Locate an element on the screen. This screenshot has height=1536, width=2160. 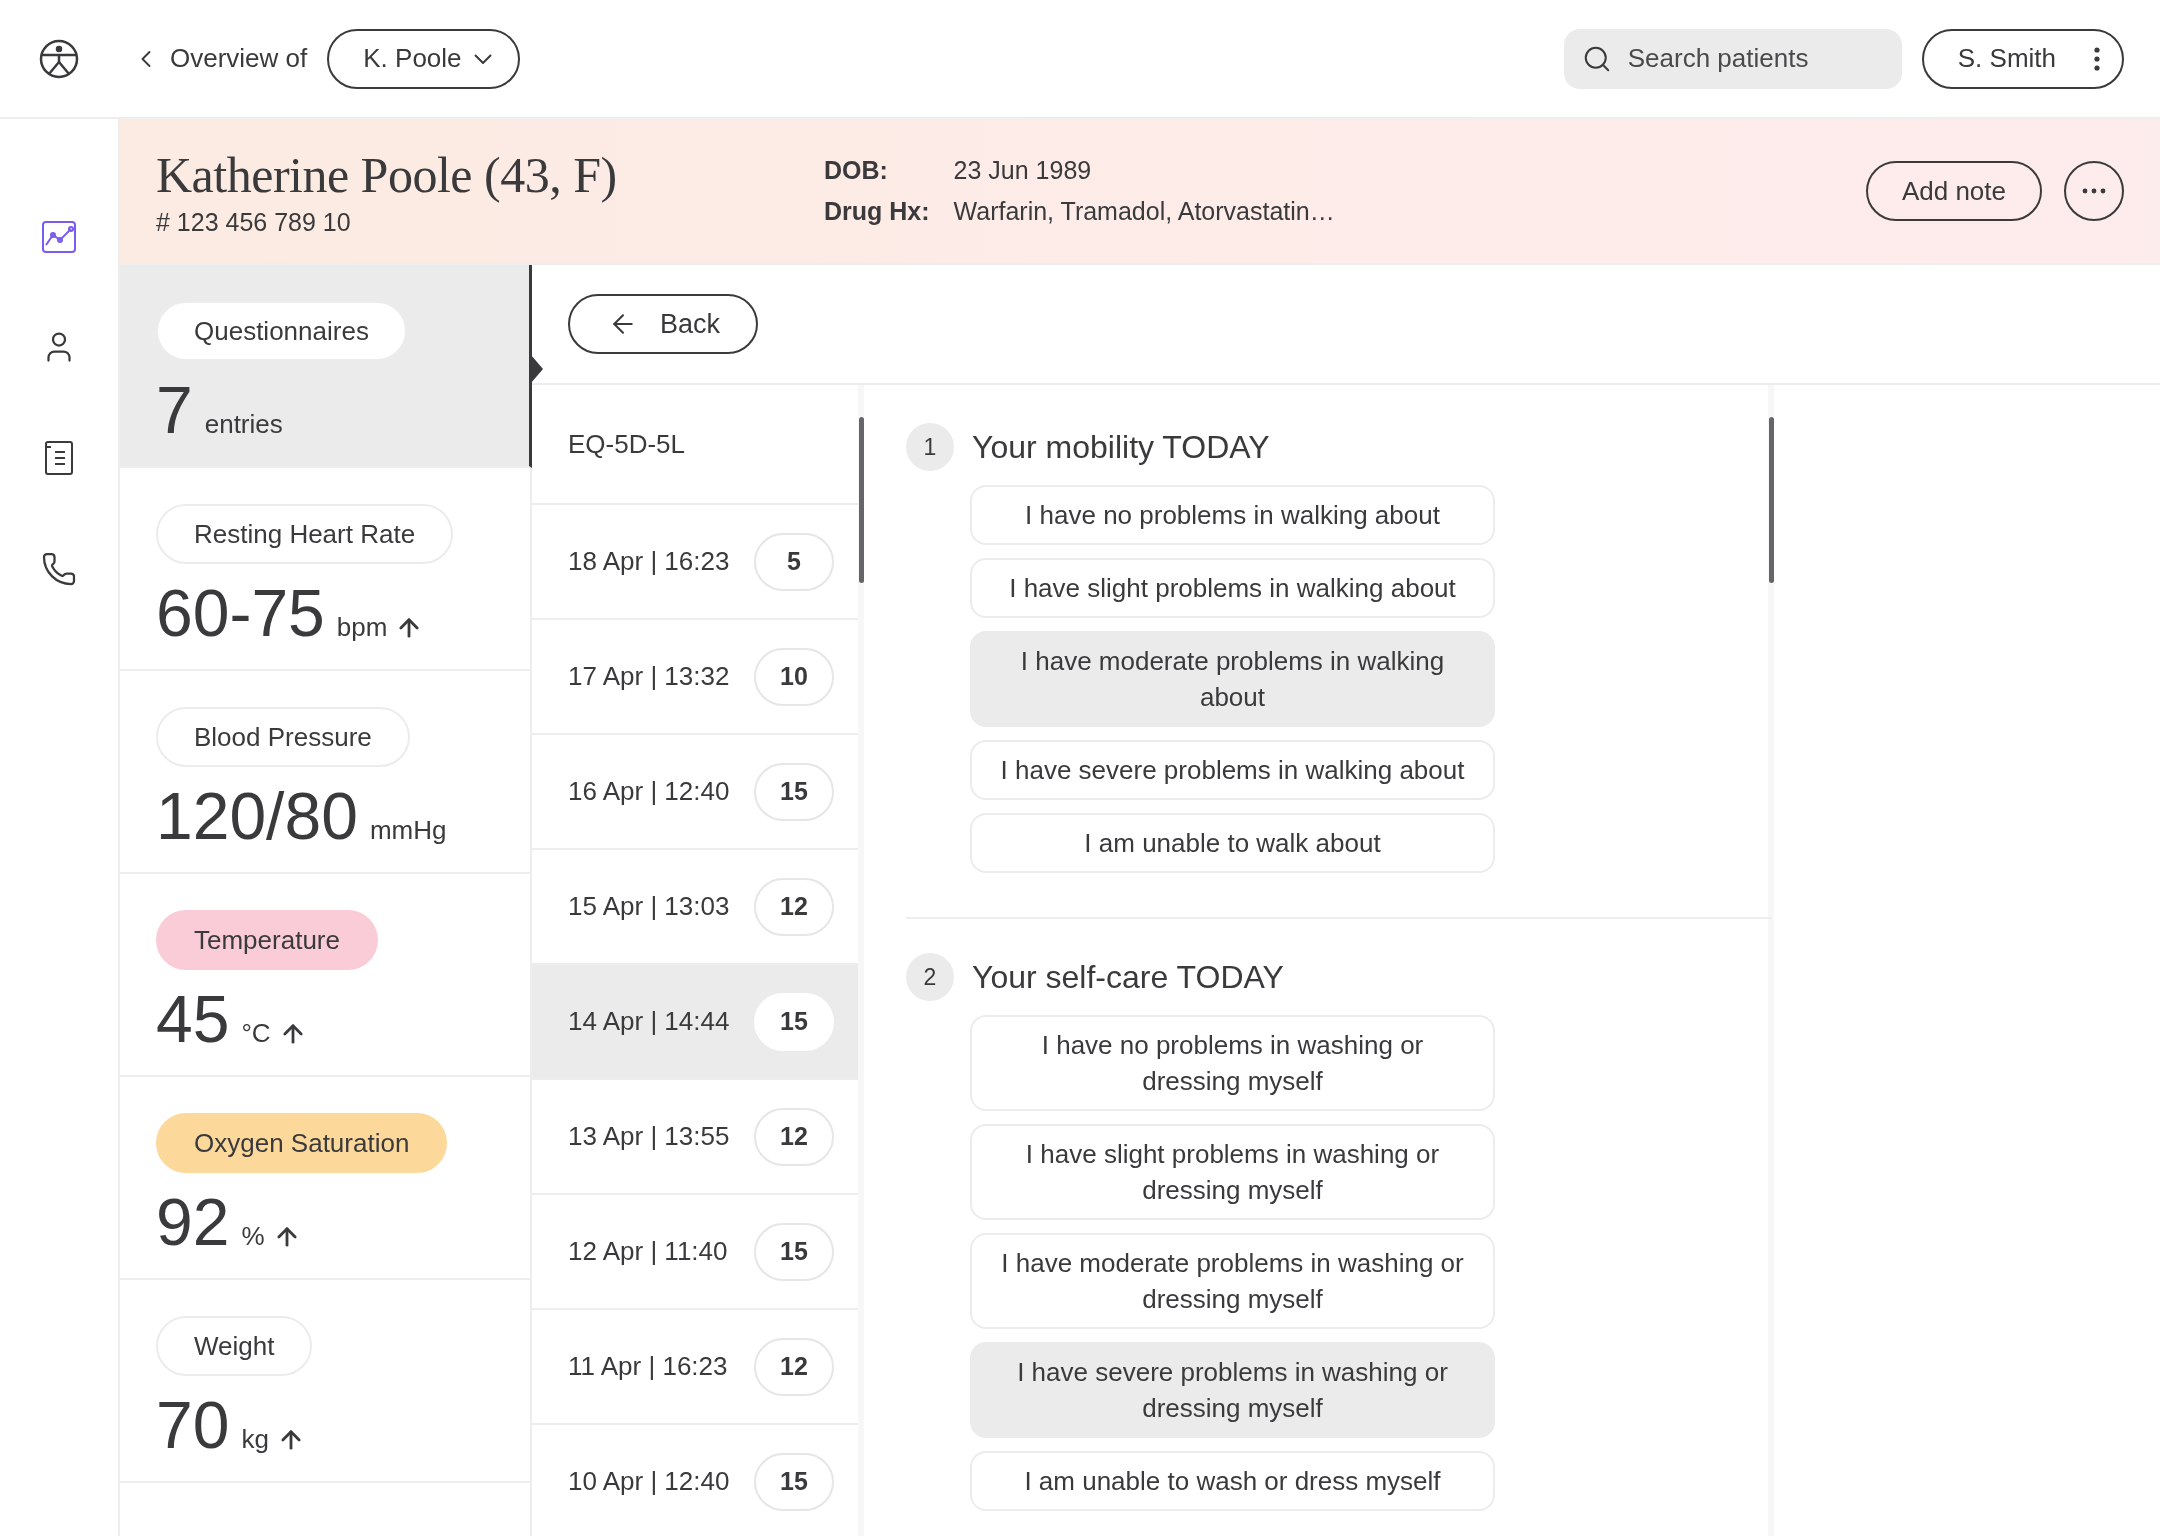
more-button is located at coordinates (2094, 191).